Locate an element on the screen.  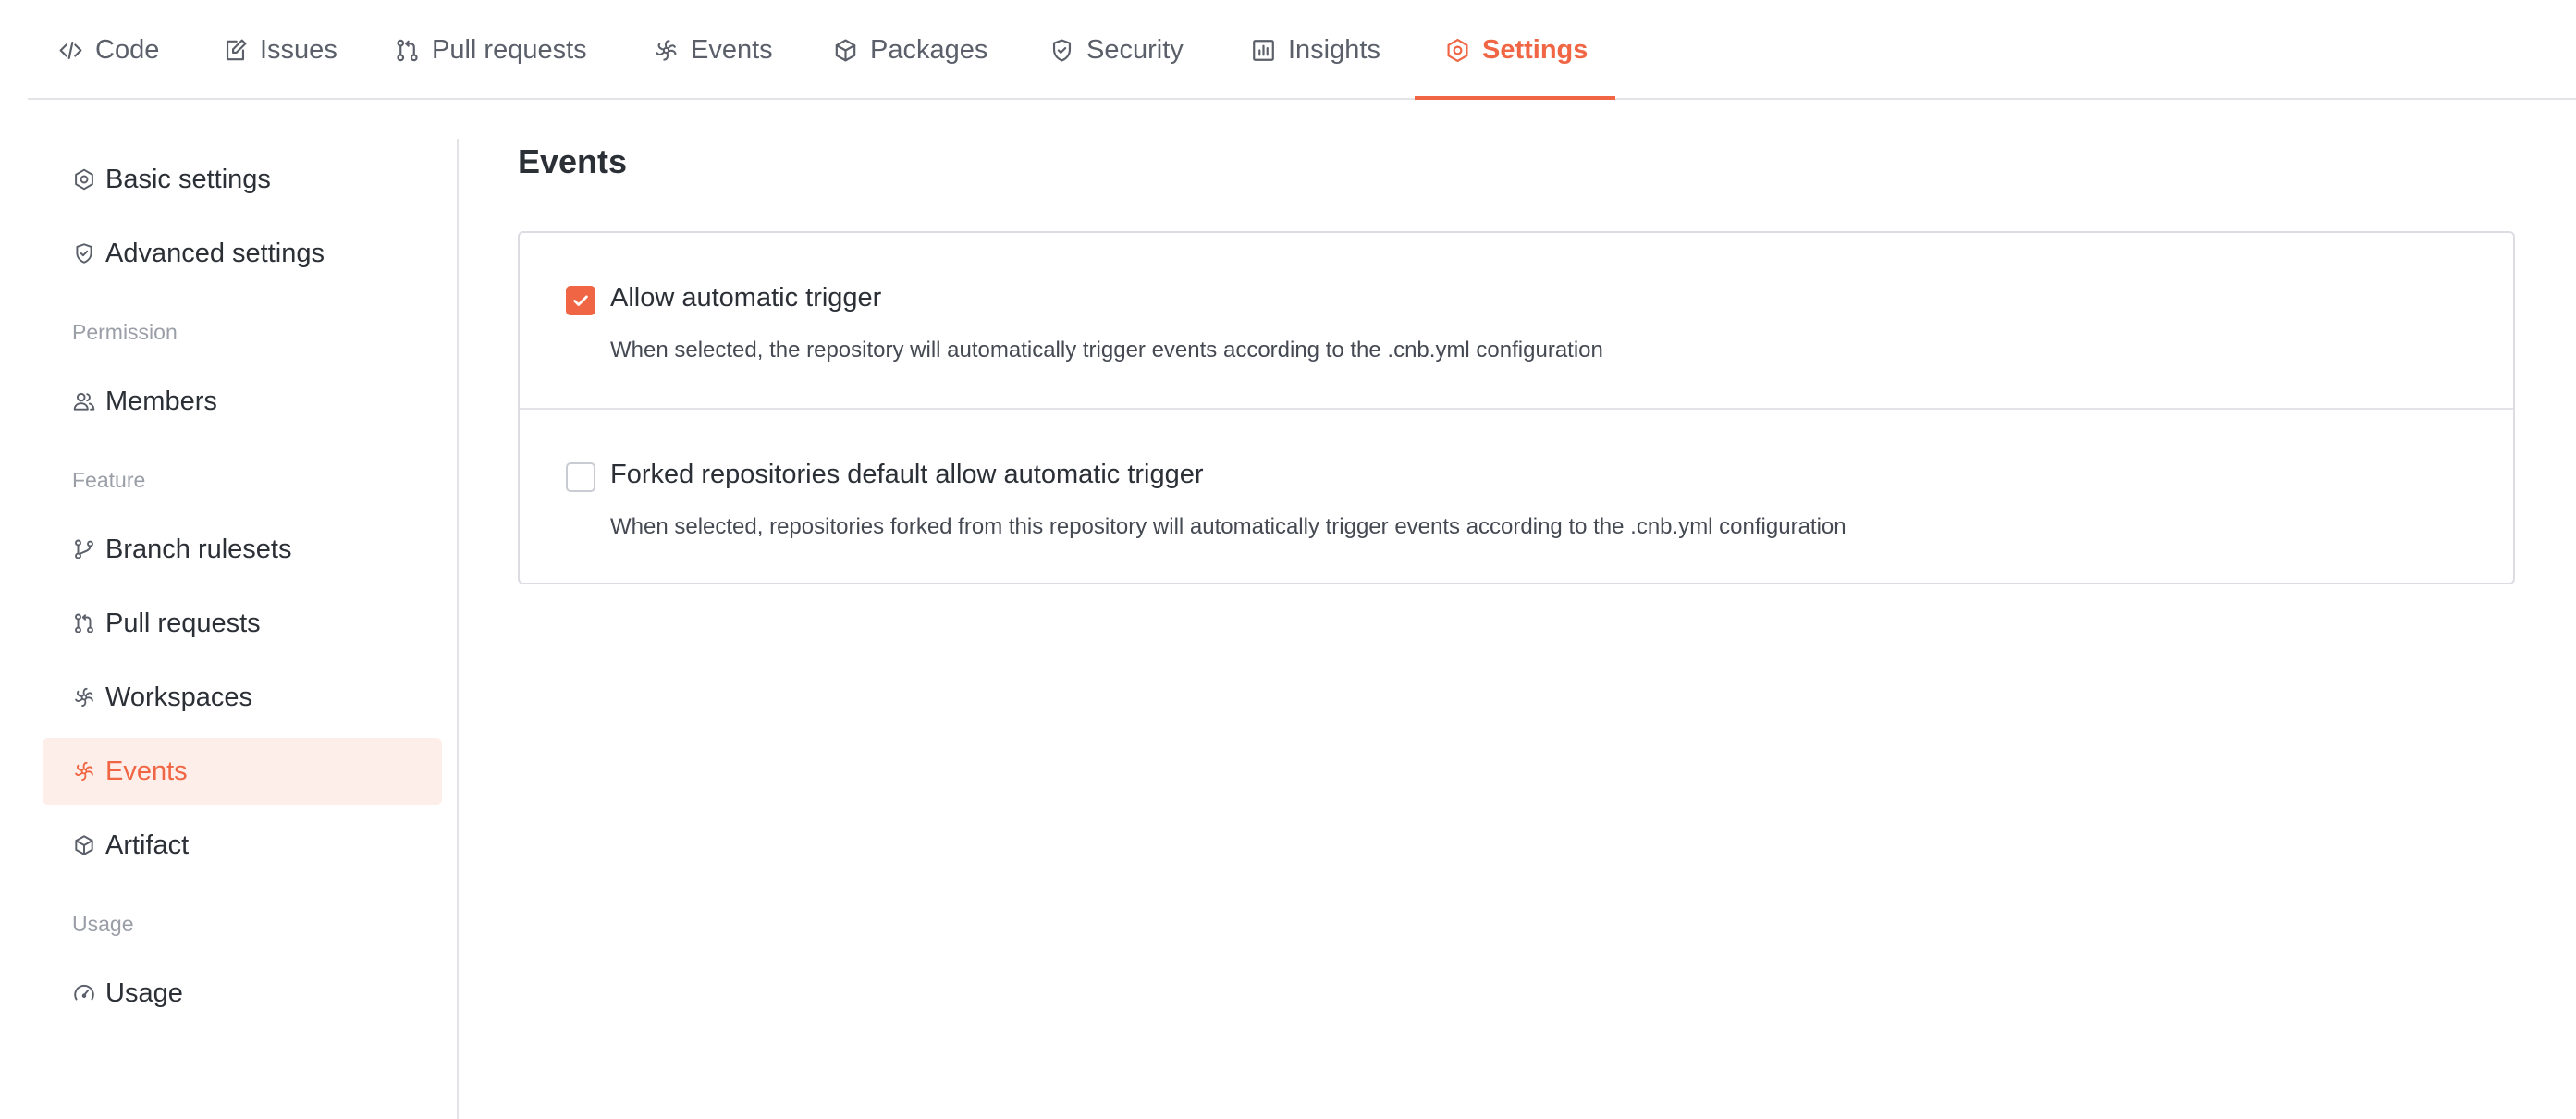
sidebar-item-label: Pull requests is located at coordinates (183, 623).